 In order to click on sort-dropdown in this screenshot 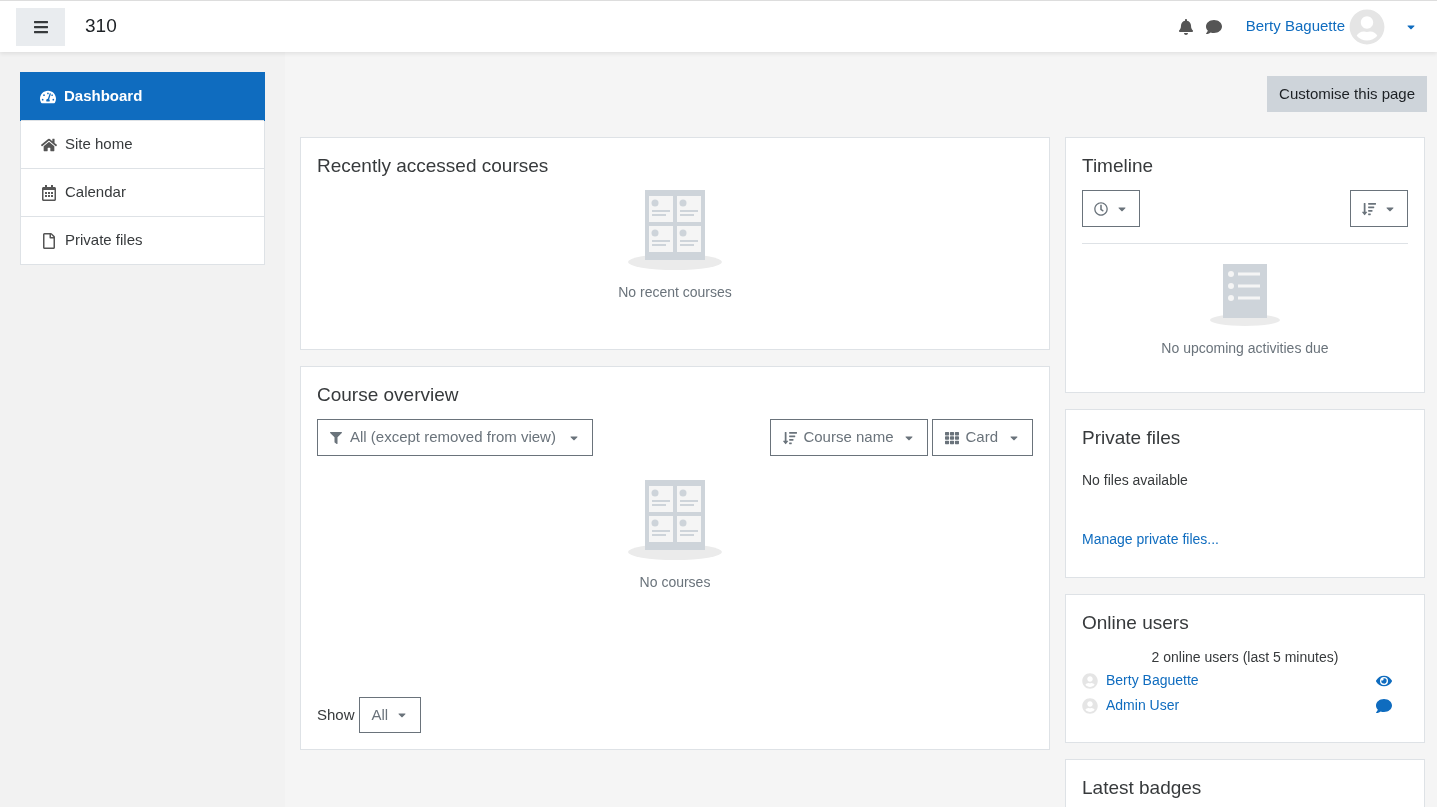, I will do `click(1379, 208)`.